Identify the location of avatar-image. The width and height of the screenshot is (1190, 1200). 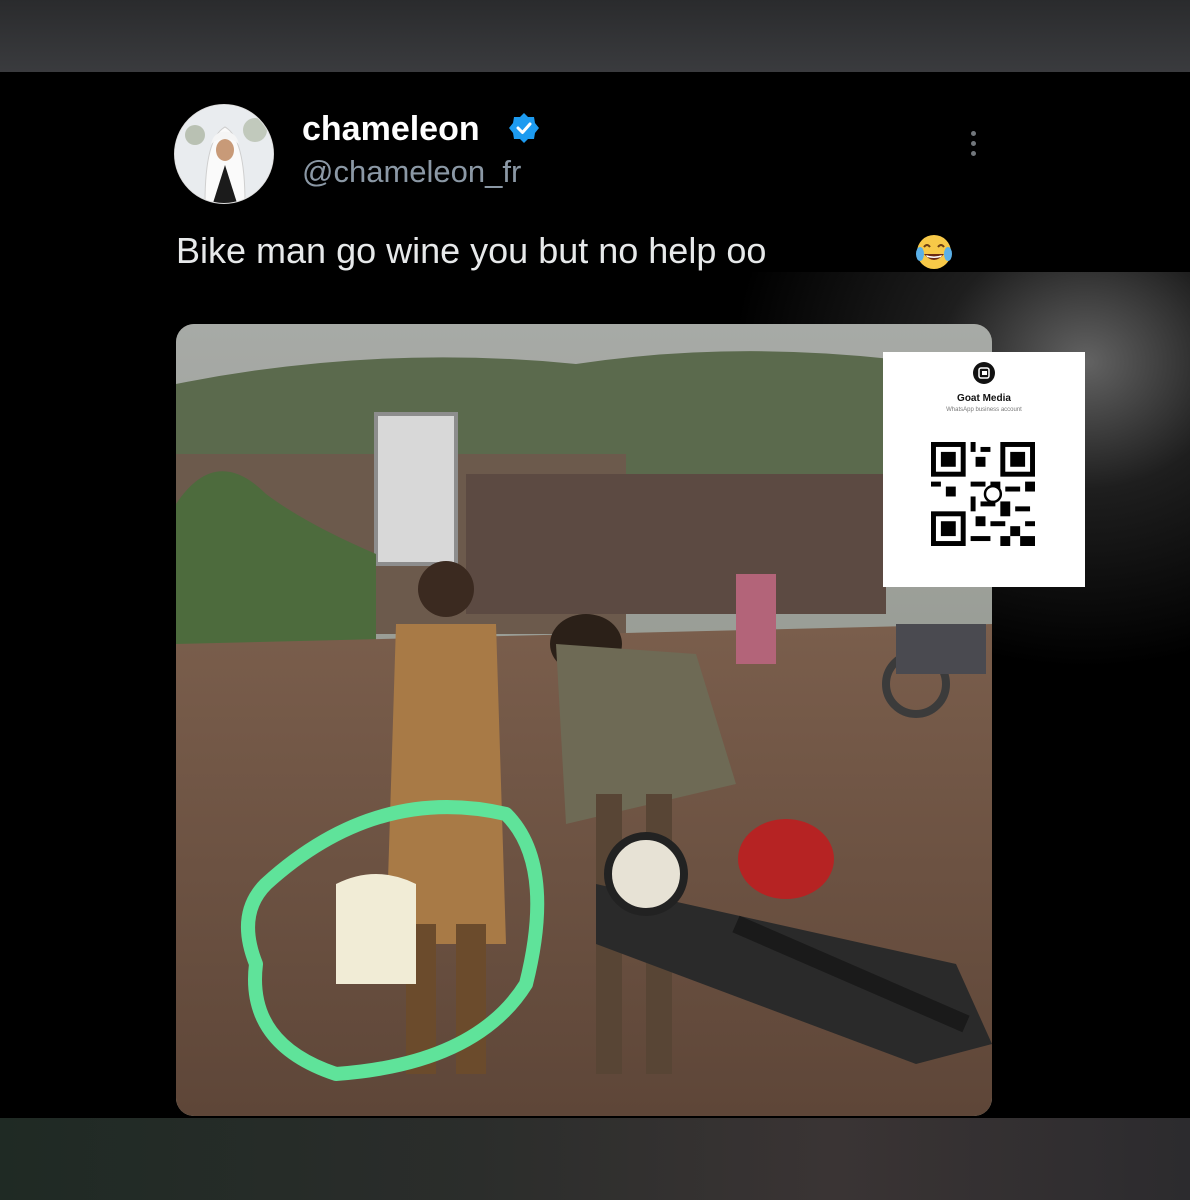
(224, 154).